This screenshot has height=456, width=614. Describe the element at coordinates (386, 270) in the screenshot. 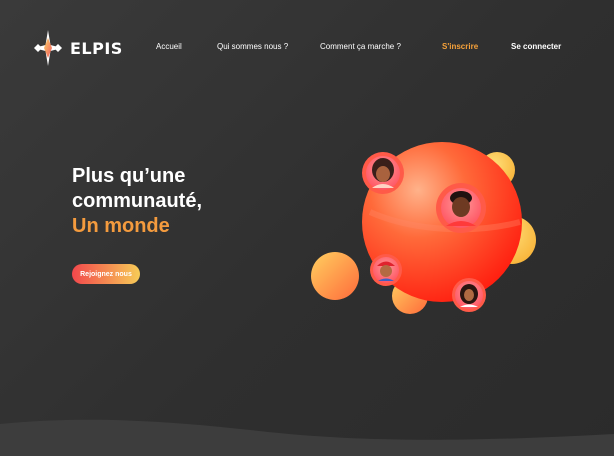

I see `avatar-man-red-cap` at that location.